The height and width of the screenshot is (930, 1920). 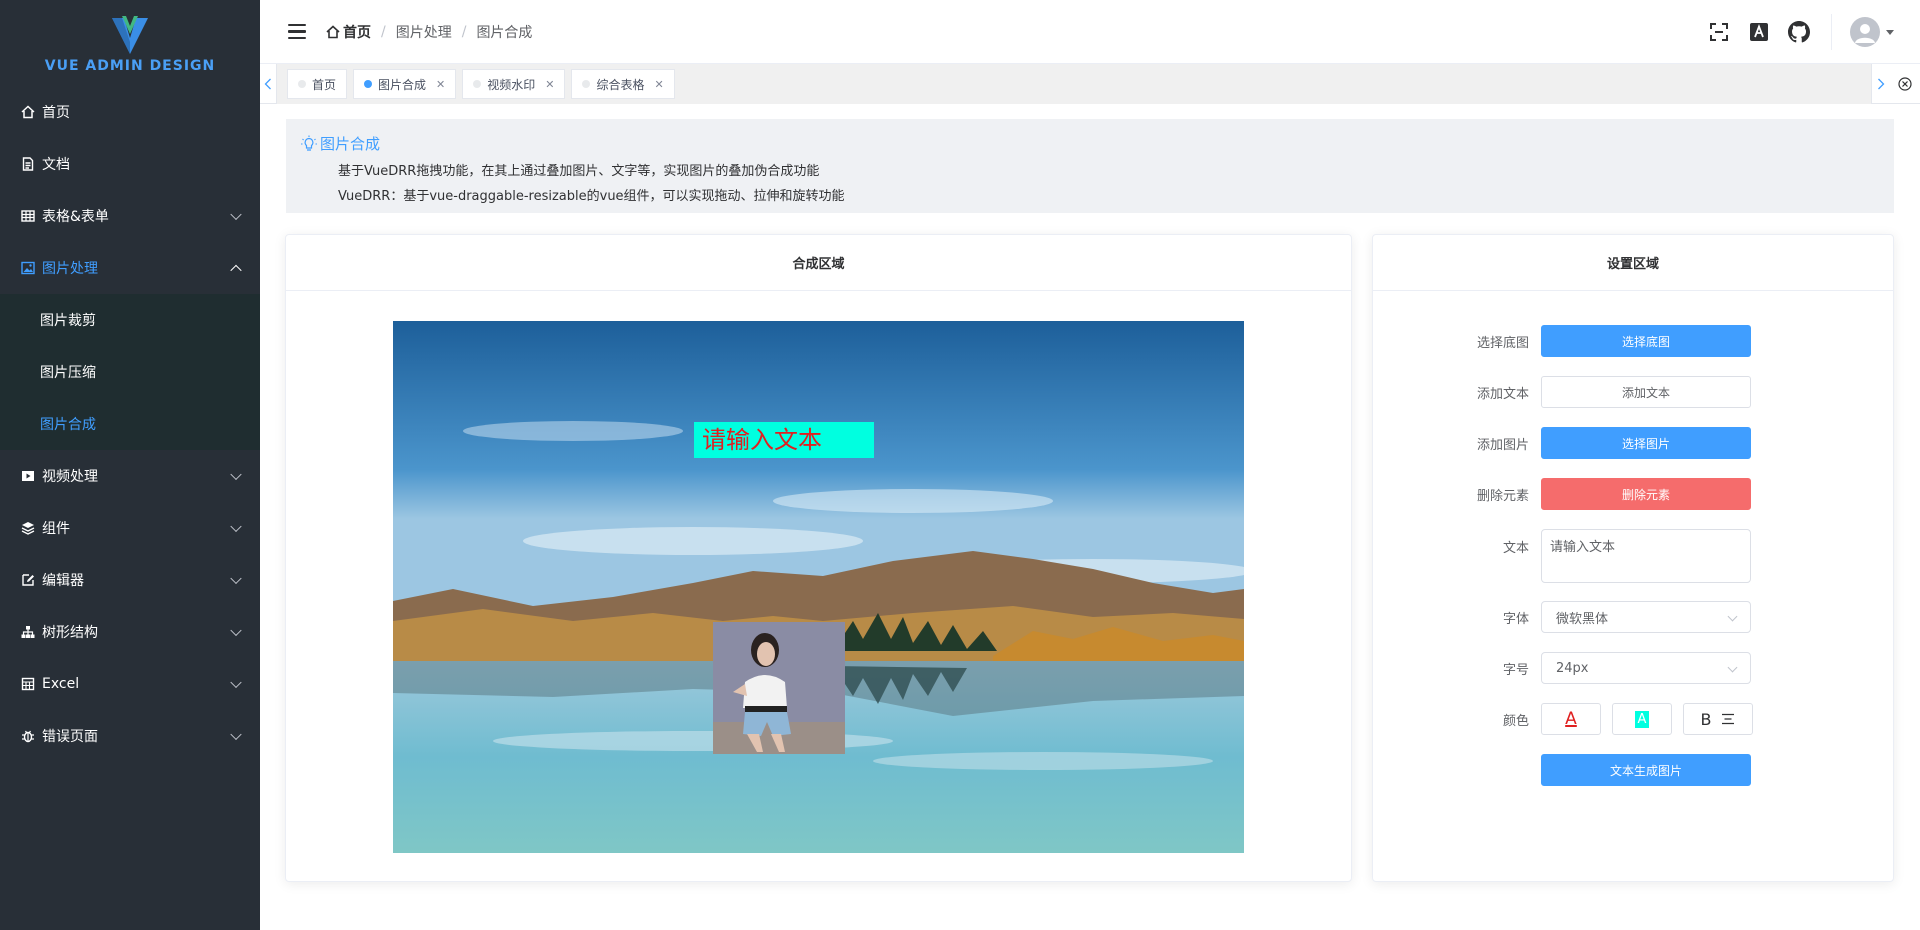 What do you see at coordinates (424, 32) in the screenshot?
I see `breadcrumb-image-processing: 图片处理` at bounding box center [424, 32].